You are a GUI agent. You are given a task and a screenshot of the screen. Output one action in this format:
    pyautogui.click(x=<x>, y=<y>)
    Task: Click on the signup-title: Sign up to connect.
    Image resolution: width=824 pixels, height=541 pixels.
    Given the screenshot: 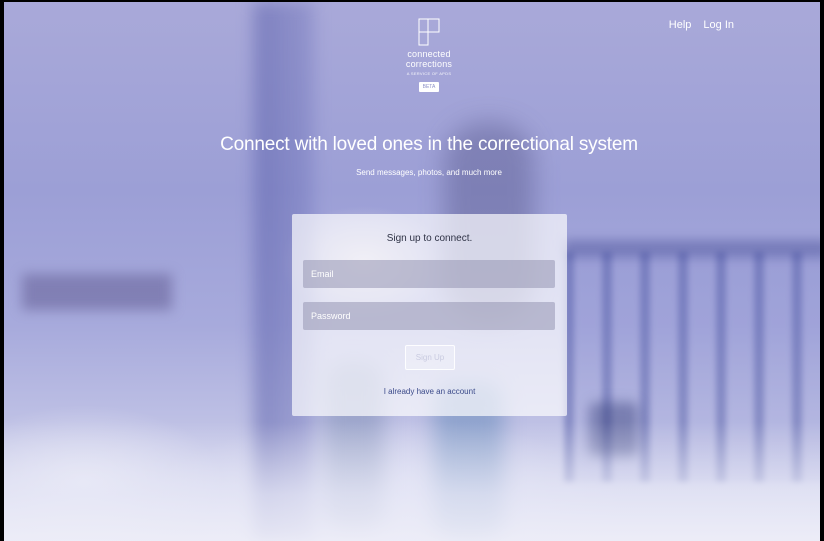 What is the action you would take?
    pyautogui.click(x=429, y=238)
    